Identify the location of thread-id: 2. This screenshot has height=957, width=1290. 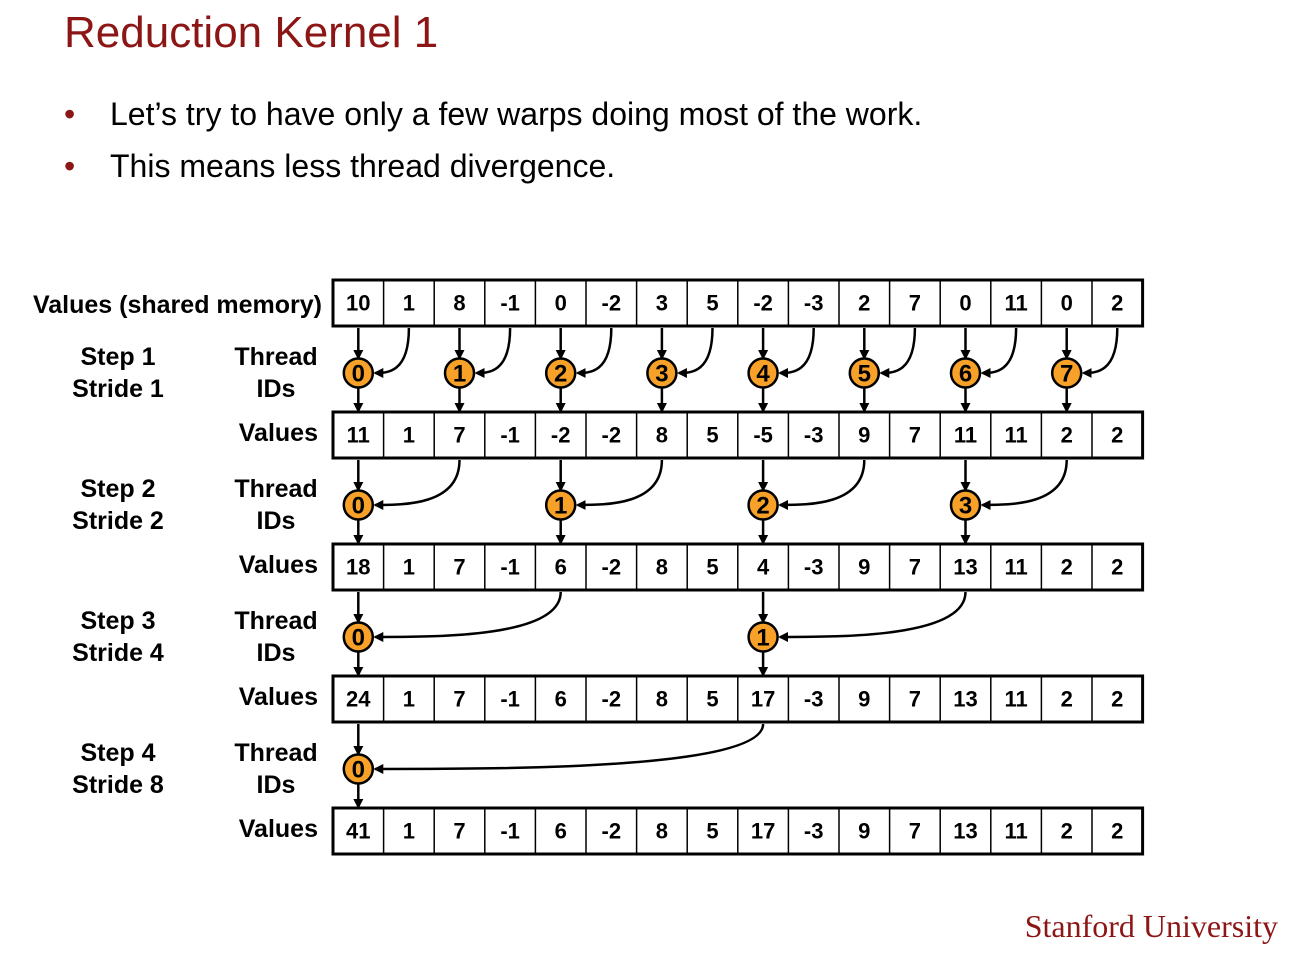
(762, 506).